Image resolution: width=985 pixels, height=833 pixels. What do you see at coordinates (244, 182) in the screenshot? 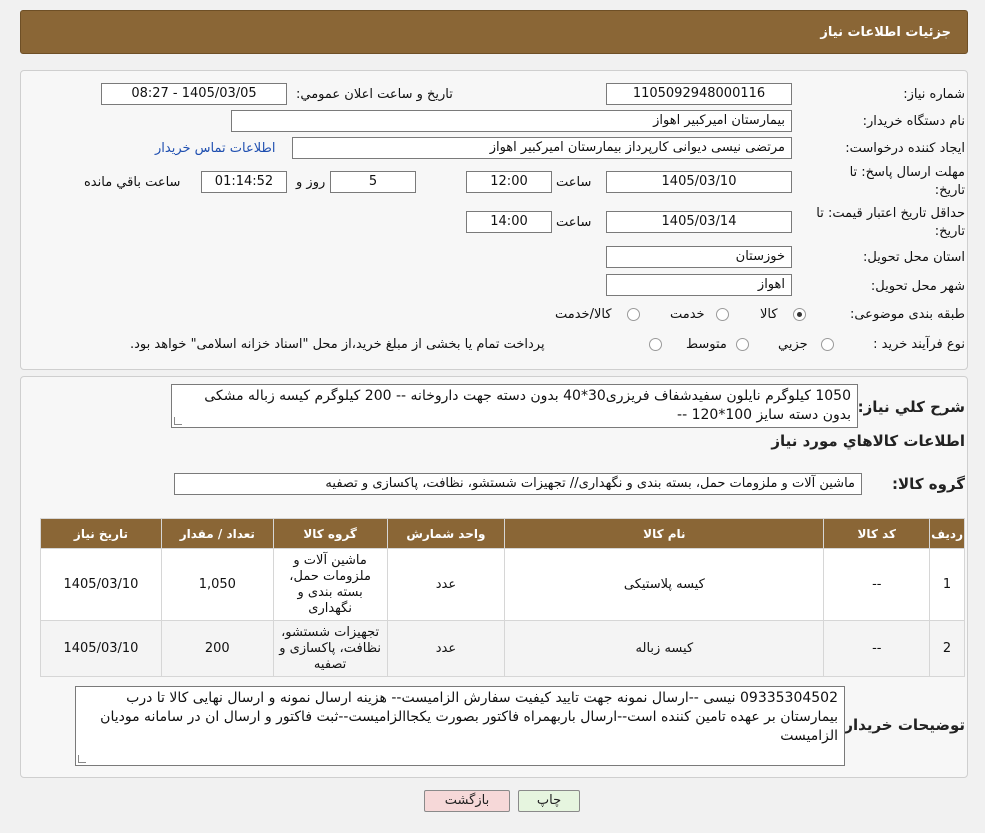
I see `remaining-time-field: 01:14:52` at bounding box center [244, 182].